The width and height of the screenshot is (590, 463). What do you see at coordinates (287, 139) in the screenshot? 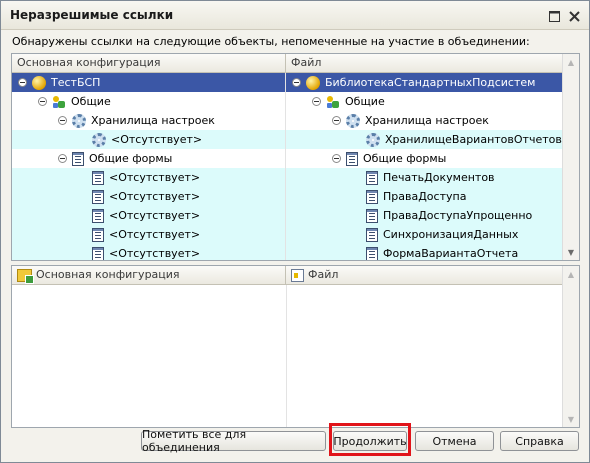
I see `tree-row: <Отсутствует> ХранилищеВариантовОтчетов` at bounding box center [287, 139].